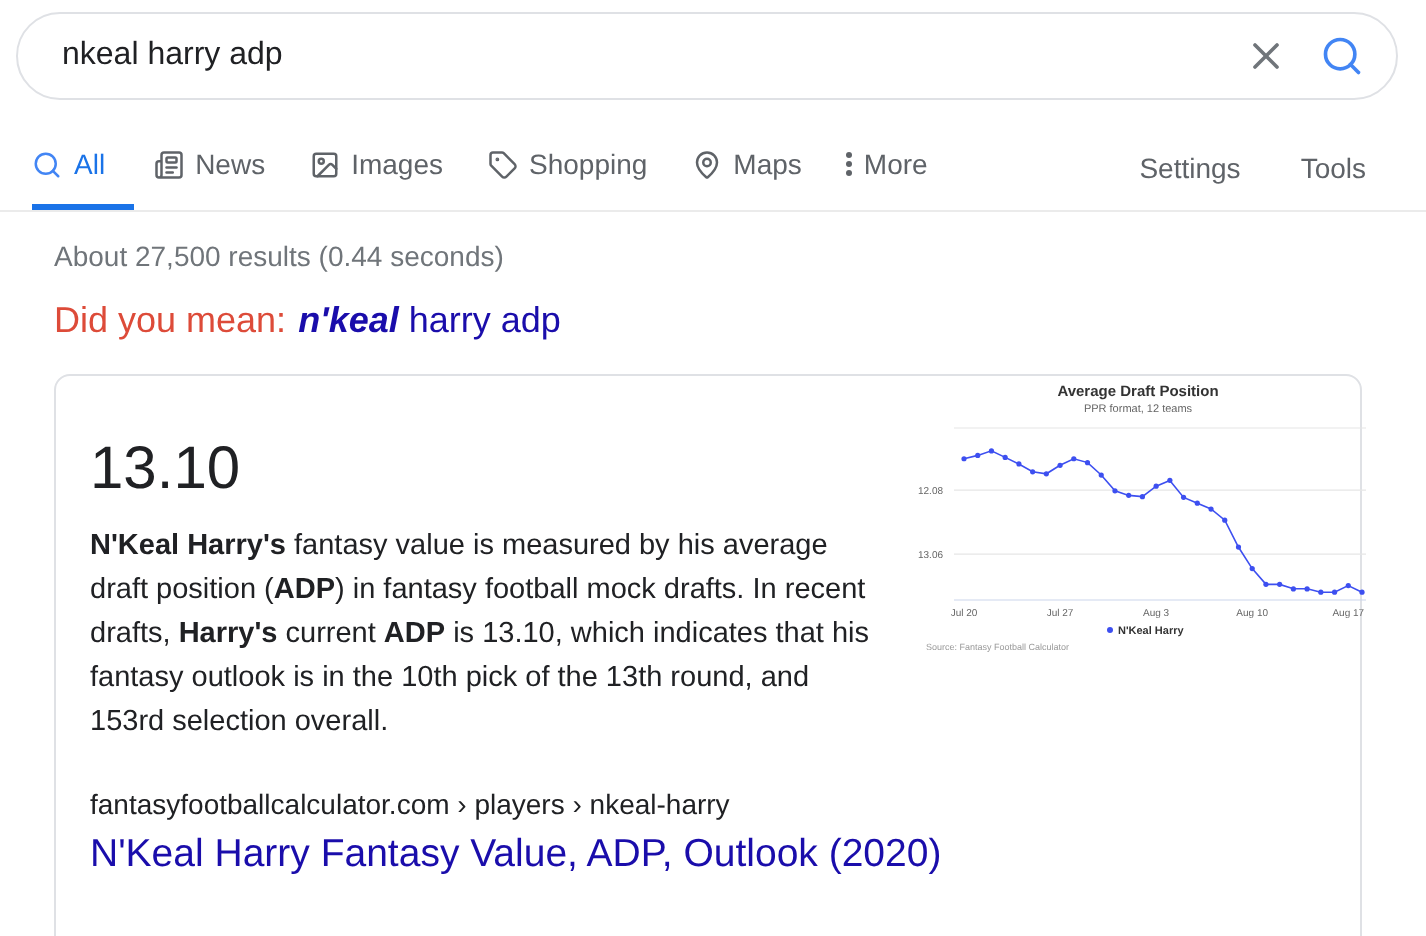  Describe the element at coordinates (168, 164) in the screenshot. I see `newspaper-icon` at that location.